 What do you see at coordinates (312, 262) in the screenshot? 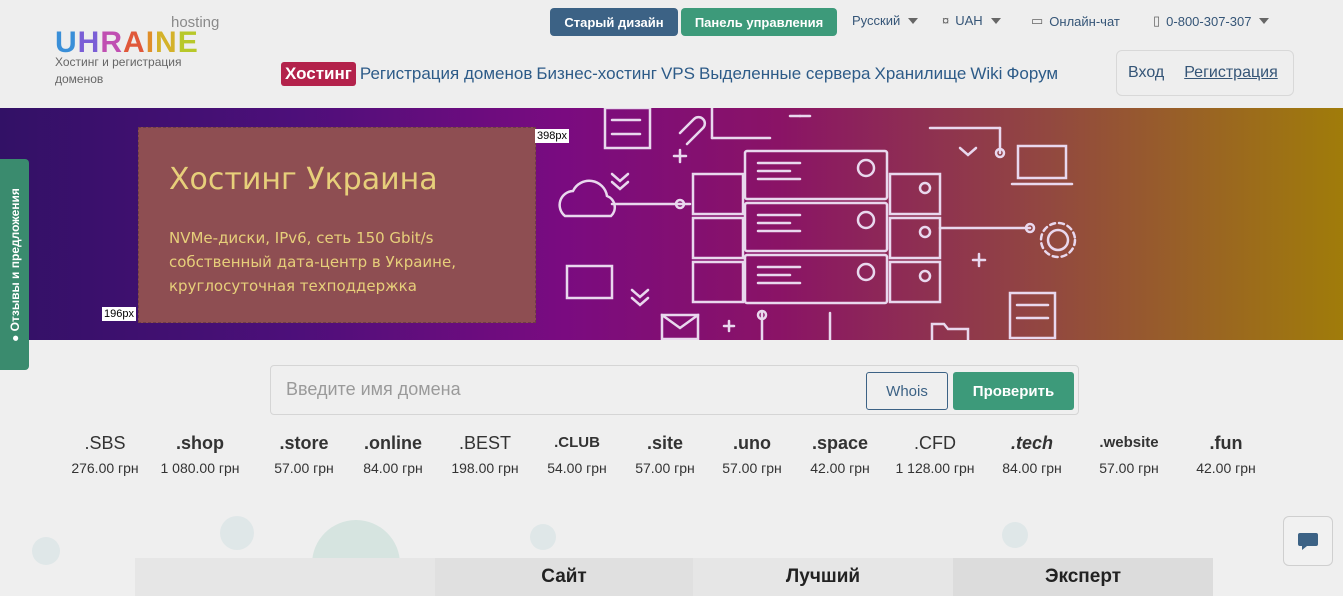
I see `hero-line-2: собственный дата-центр в Украине,` at bounding box center [312, 262].